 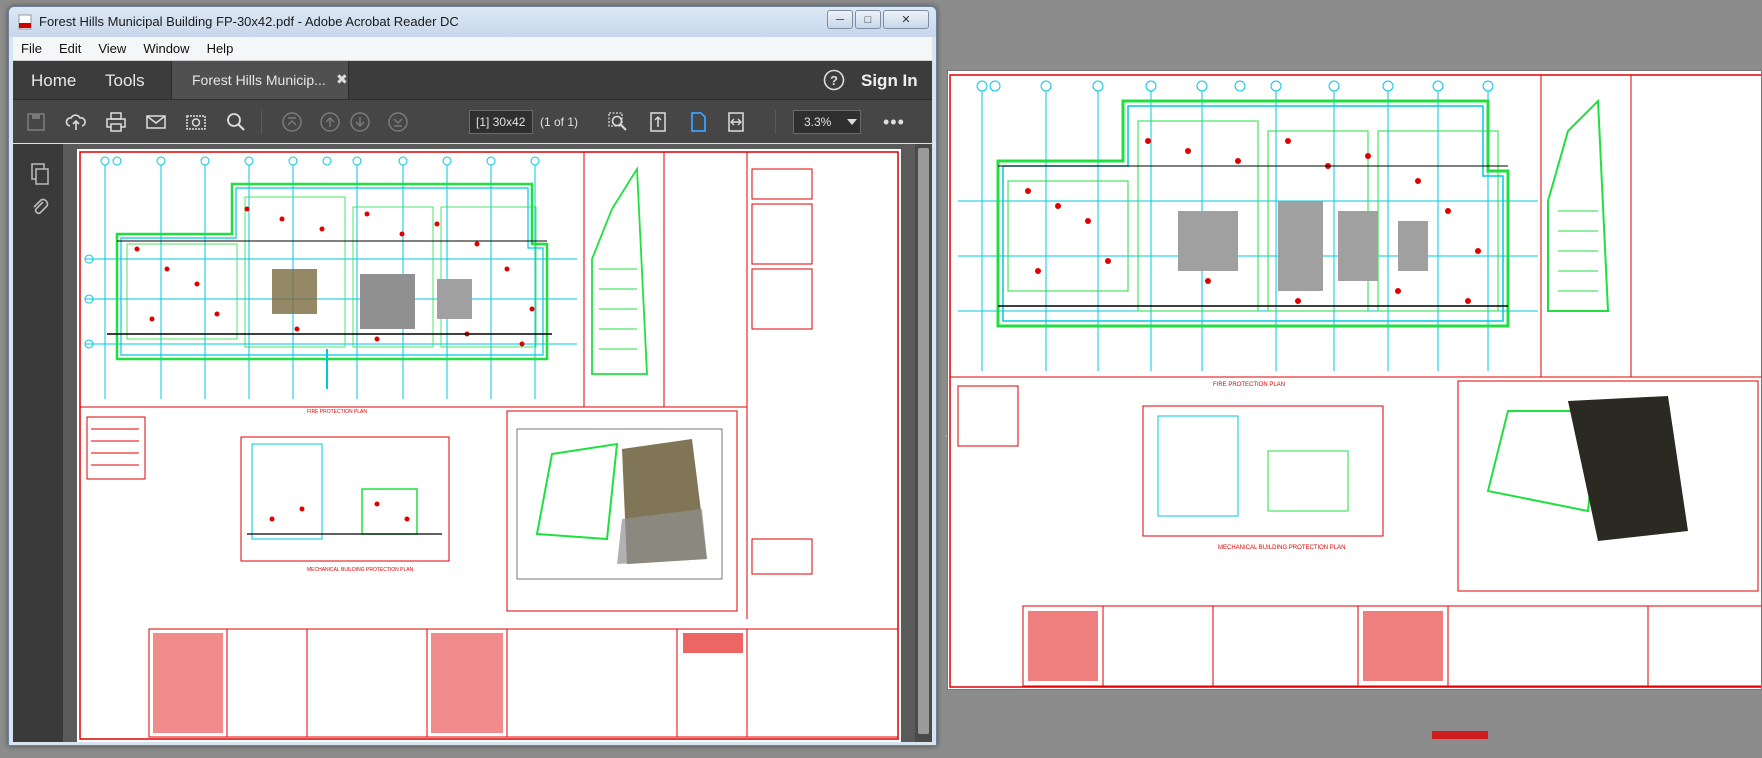 What do you see at coordinates (292, 122) in the screenshot?
I see `first-page-icon` at bounding box center [292, 122].